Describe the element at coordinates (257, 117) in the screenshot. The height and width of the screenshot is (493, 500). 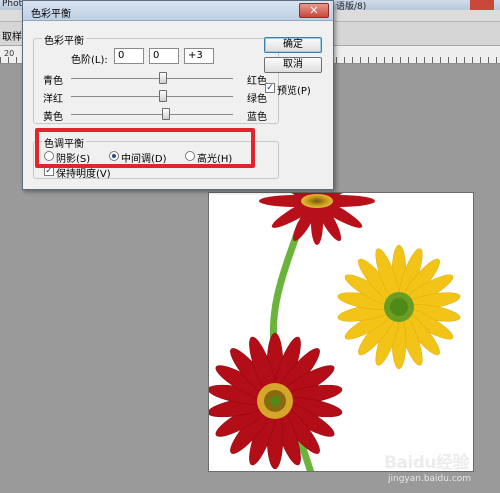
I see `slider-label-blue: 蓝色` at that location.